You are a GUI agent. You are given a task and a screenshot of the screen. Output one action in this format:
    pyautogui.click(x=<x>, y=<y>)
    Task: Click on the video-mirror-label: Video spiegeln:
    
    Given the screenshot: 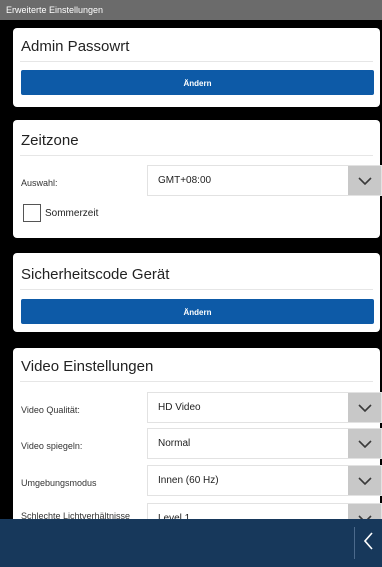 What is the action you would take?
    pyautogui.click(x=52, y=446)
    